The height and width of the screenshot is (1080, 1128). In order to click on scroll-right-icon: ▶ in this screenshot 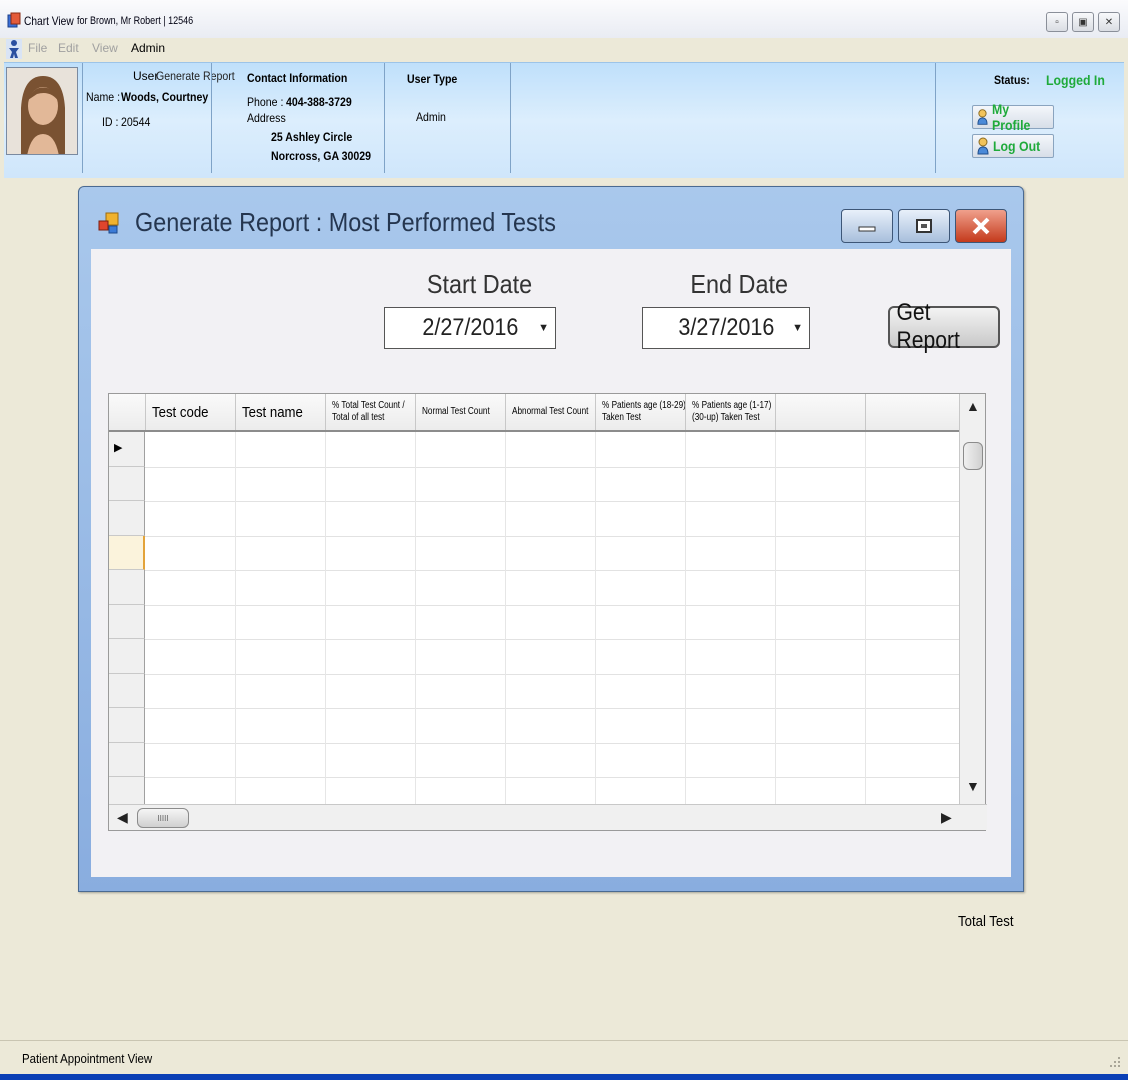, I will do `click(946, 817)`.